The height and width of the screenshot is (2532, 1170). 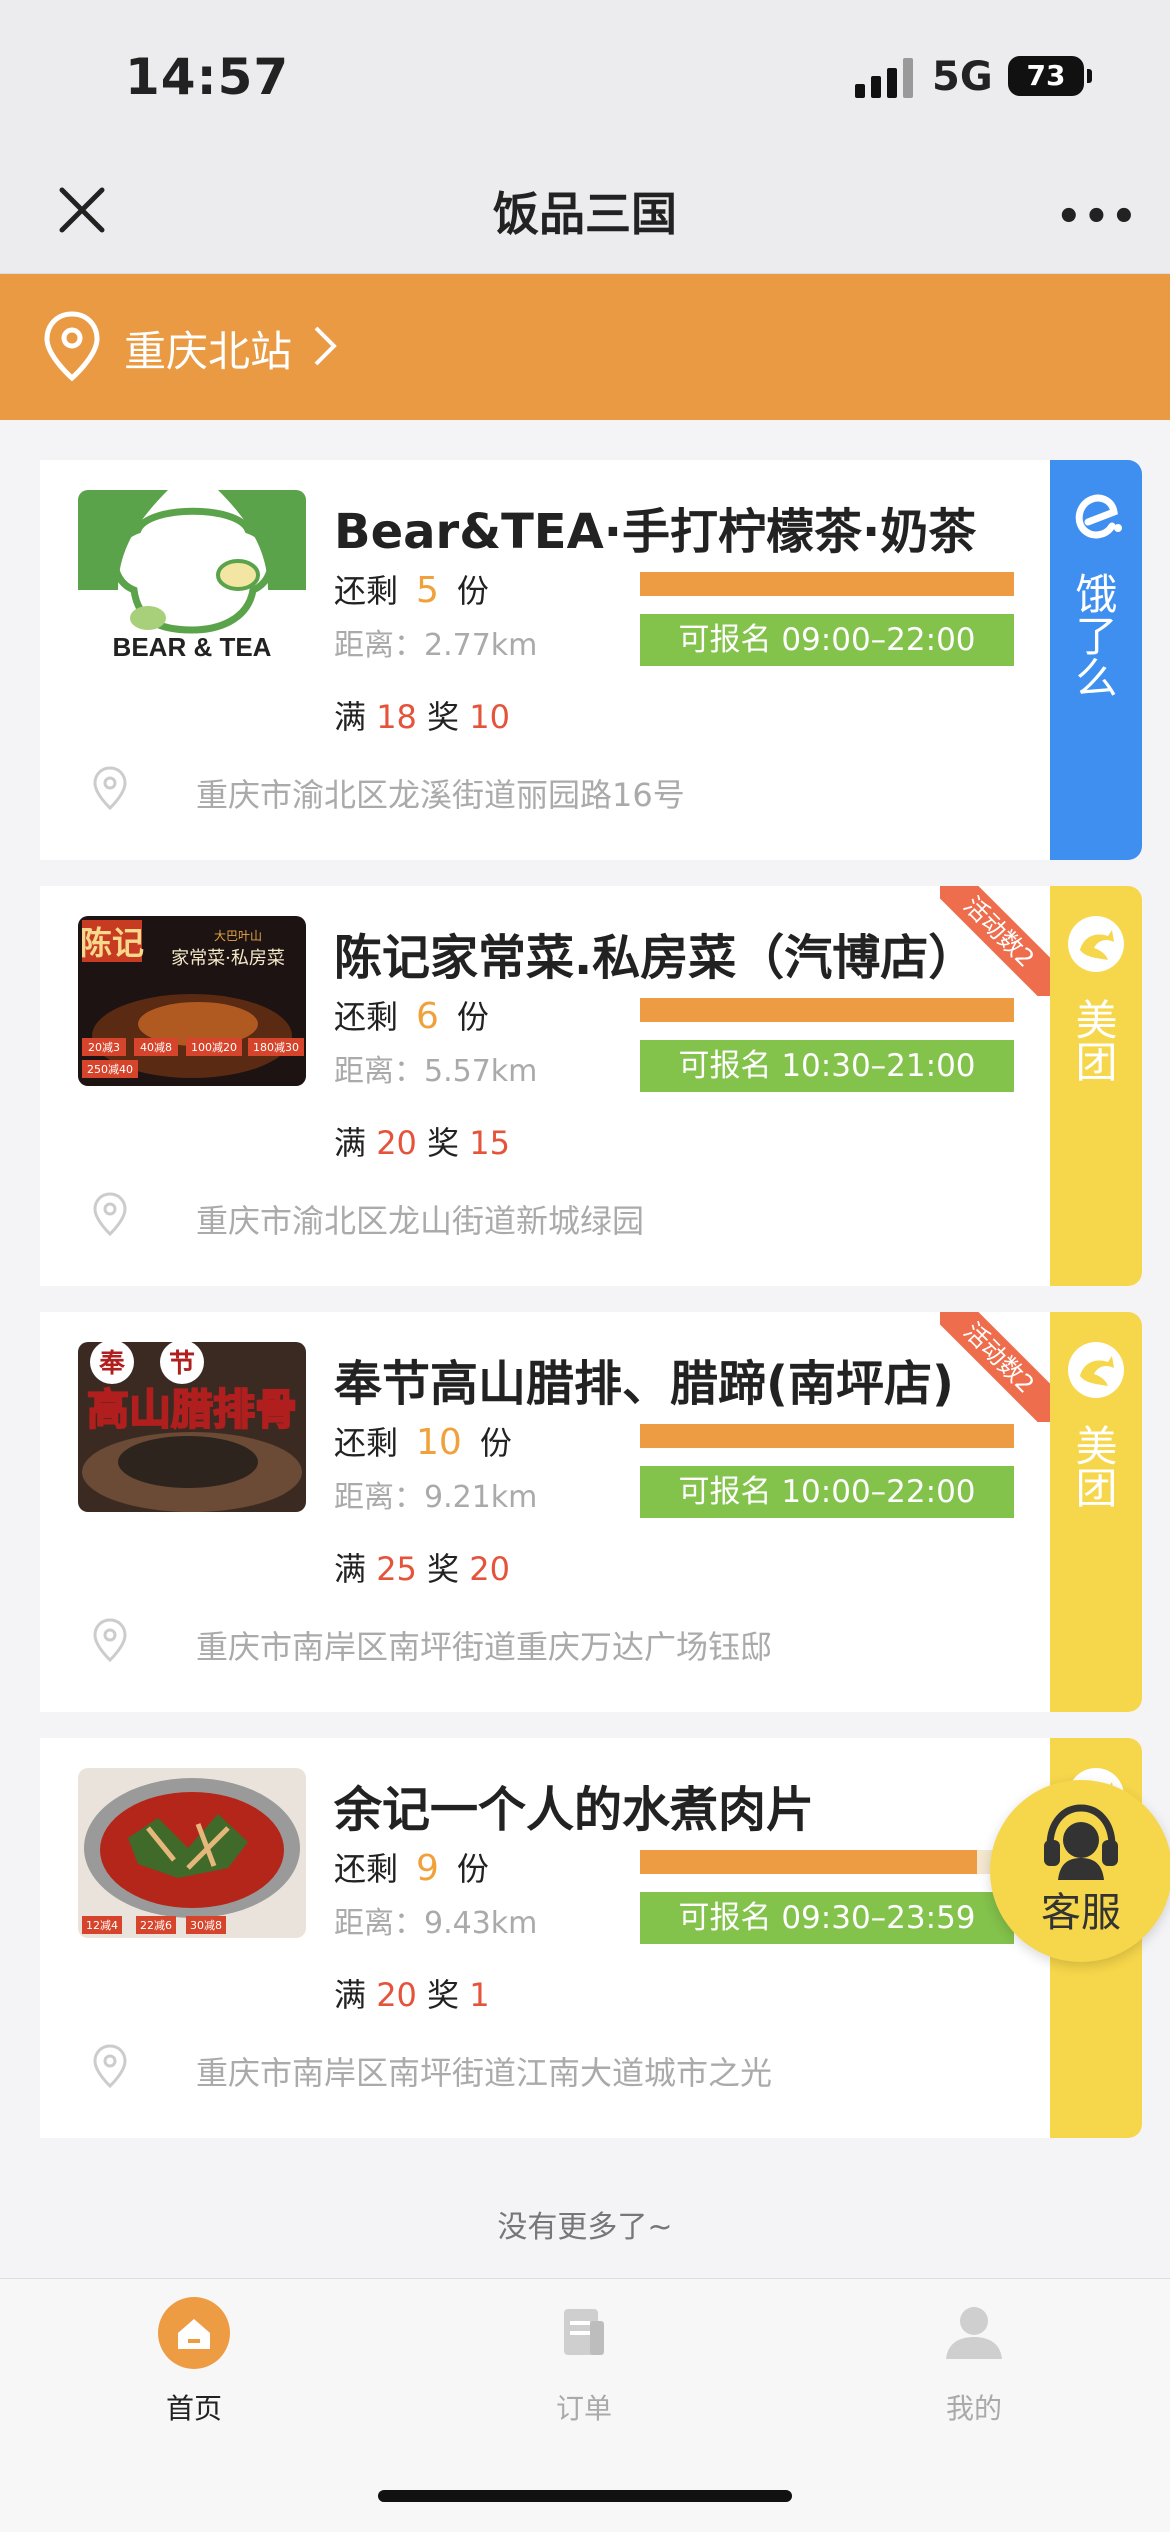 I want to click on reward-info: 满 20 奖 15, so click(x=422, y=1143).